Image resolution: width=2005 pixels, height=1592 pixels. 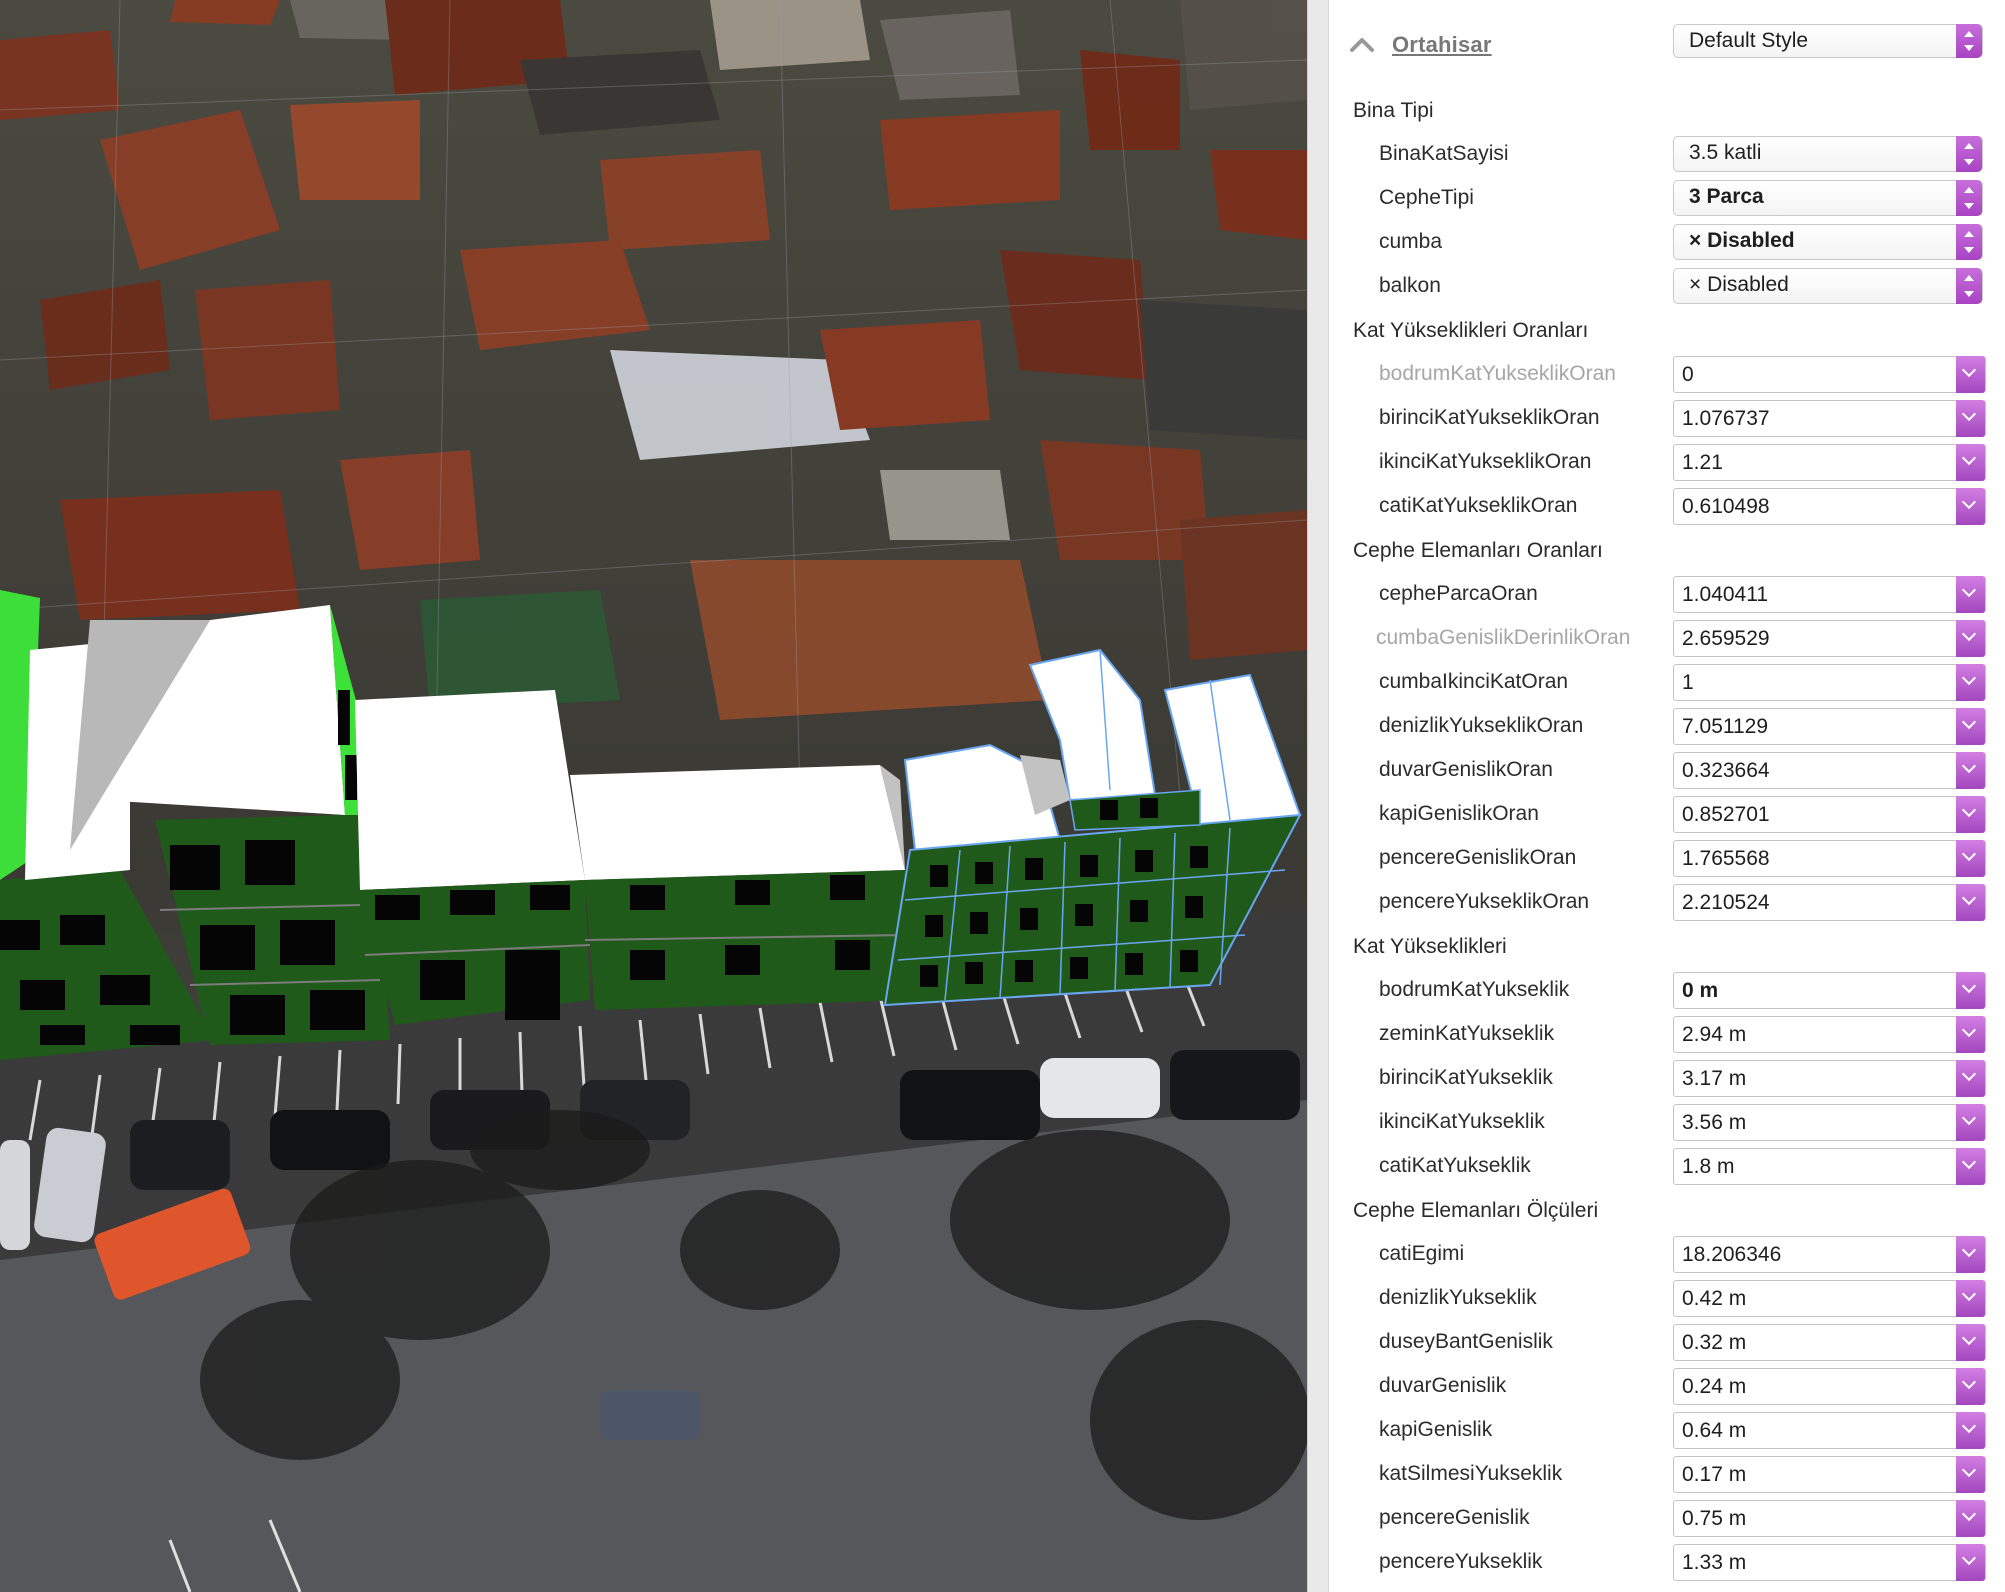 I want to click on attr-row-cumba: cumba × Disabled, so click(x=1667, y=243).